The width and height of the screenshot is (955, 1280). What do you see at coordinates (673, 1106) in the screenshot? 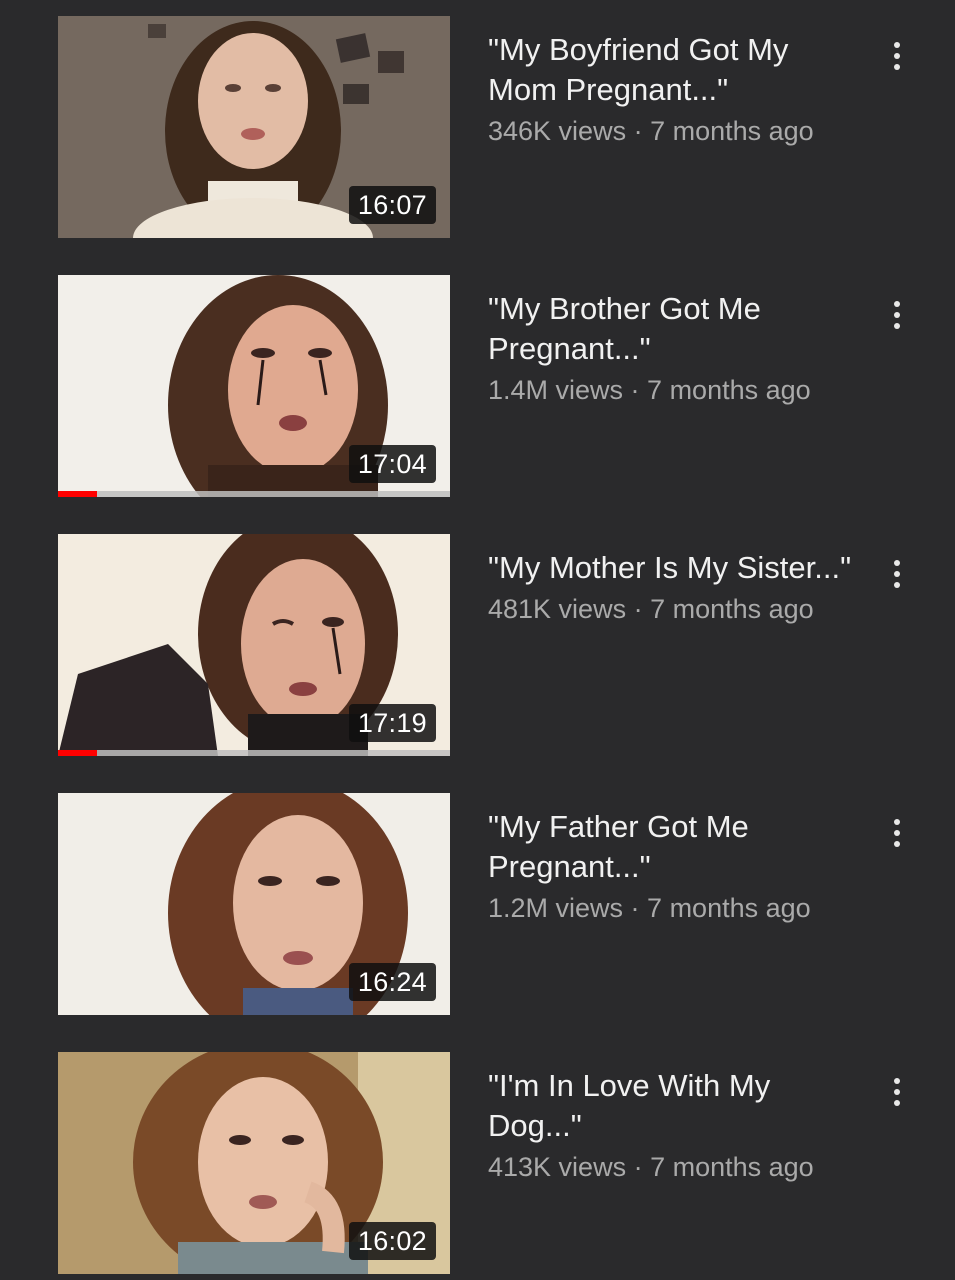
I see `video-title: "I'm In Love With My Dog..."` at bounding box center [673, 1106].